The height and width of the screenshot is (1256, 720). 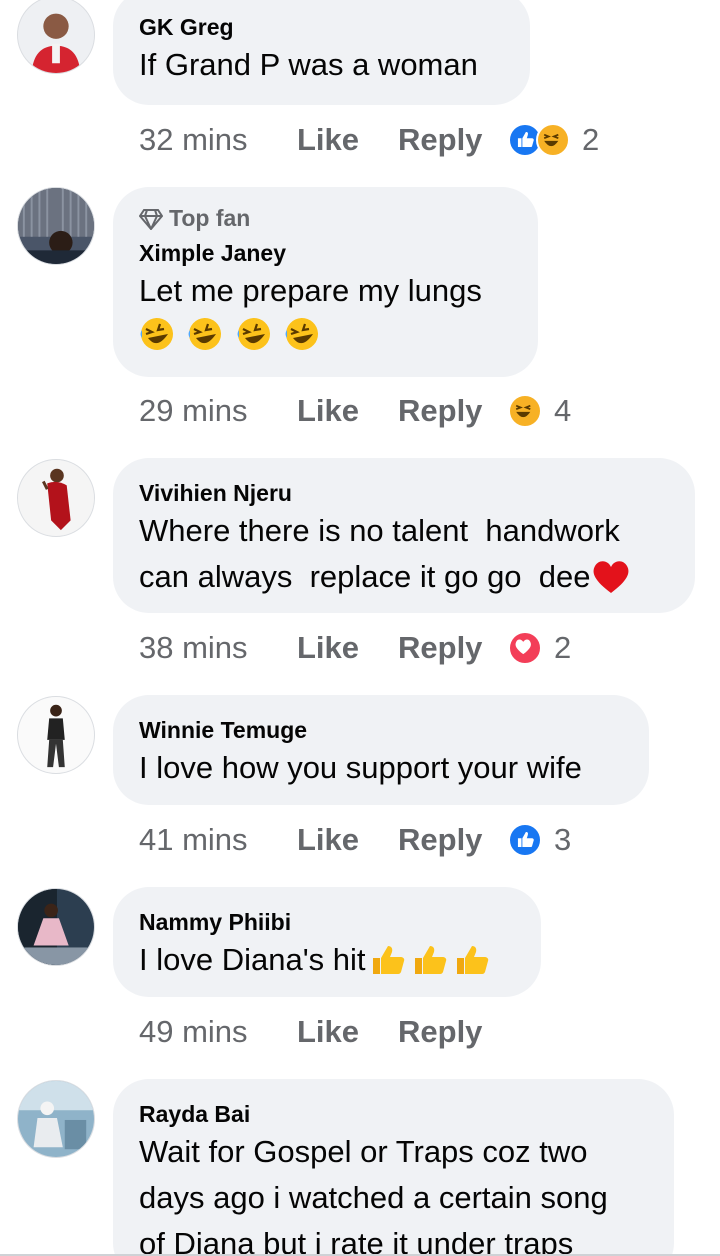 What do you see at coordinates (327, 922) in the screenshot?
I see `comment-author: Nammy Phiibi` at bounding box center [327, 922].